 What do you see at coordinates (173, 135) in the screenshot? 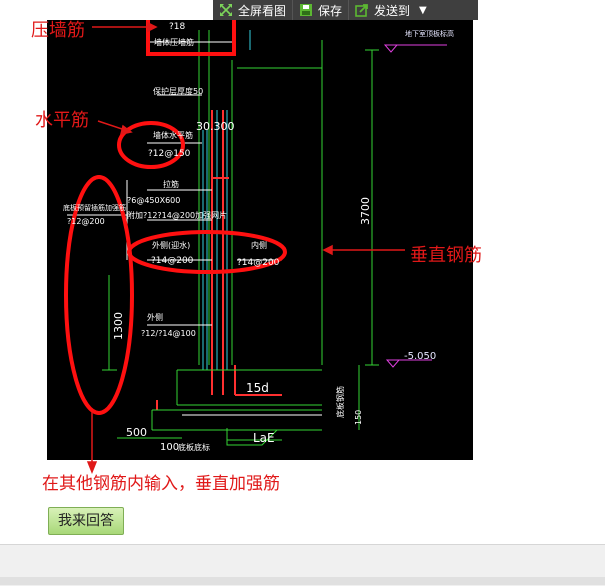
I see `horizontal-label: 墙体水平筋` at bounding box center [173, 135].